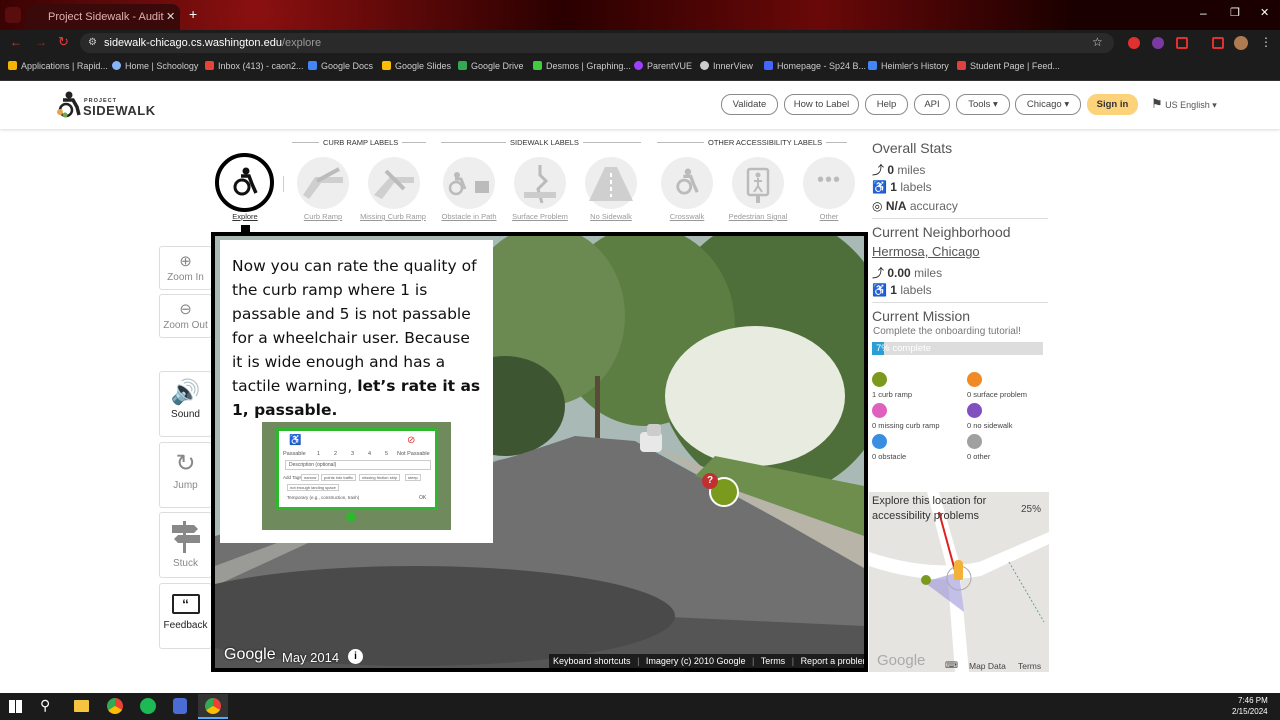  I want to click on windows-start-icon, so click(15, 706).